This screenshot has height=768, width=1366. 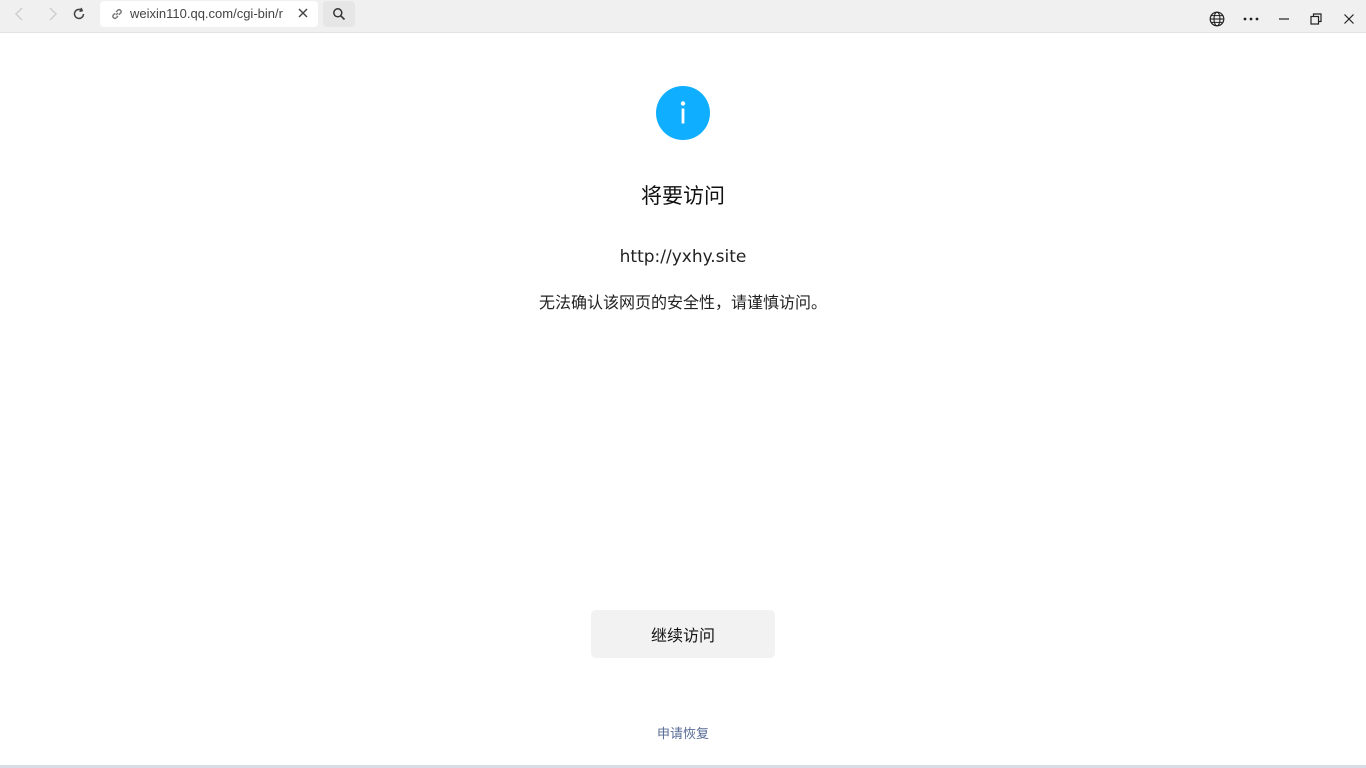 I want to click on forward-button, so click(x=52, y=14).